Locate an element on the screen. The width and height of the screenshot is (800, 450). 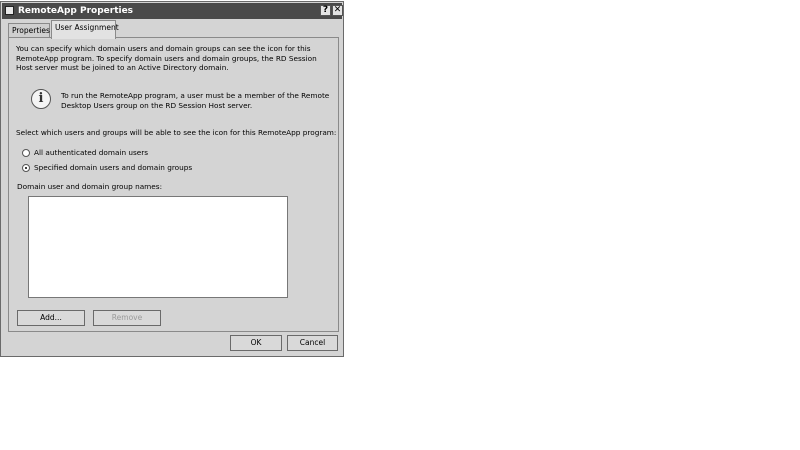
list-label: Domain user and domain group names: is located at coordinates (90, 186).